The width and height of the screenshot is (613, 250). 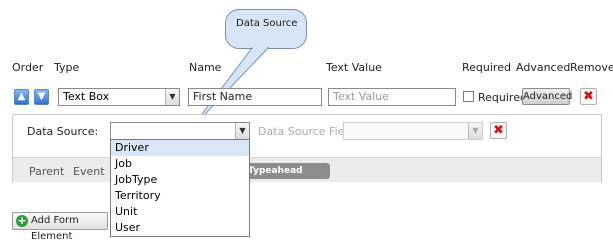 I want to click on remove-row-button: ✖, so click(x=588, y=96).